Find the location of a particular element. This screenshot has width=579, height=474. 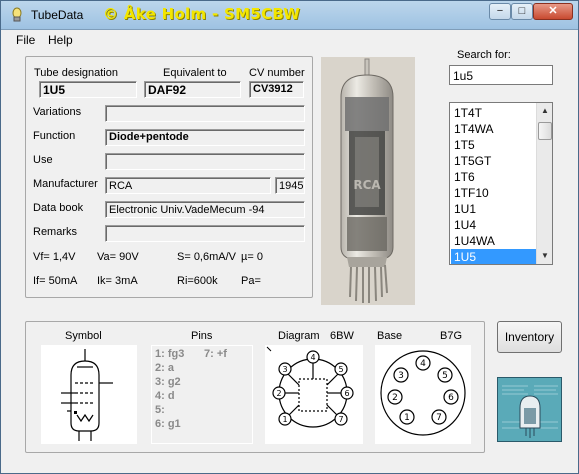

app-logo is located at coordinates (529, 409).